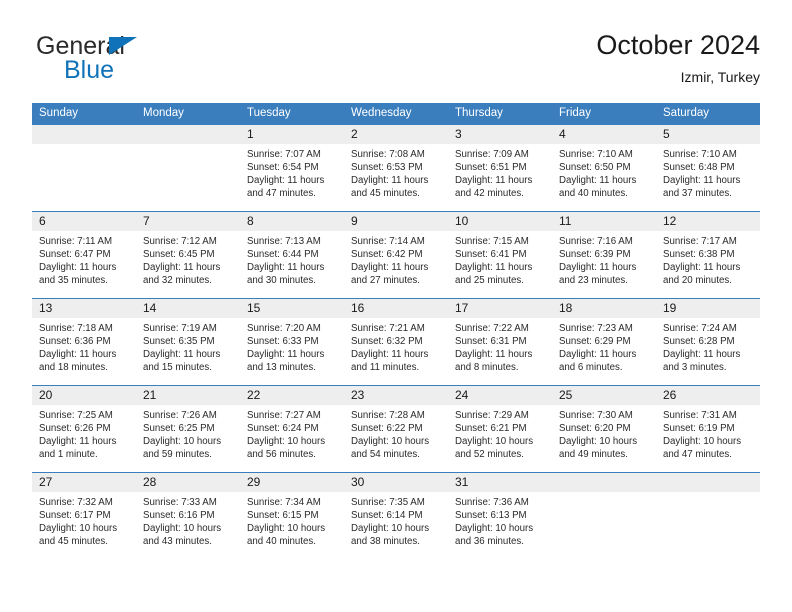 The width and height of the screenshot is (792, 612). Describe the element at coordinates (604, 221) in the screenshot. I see `day-number: 11` at that location.